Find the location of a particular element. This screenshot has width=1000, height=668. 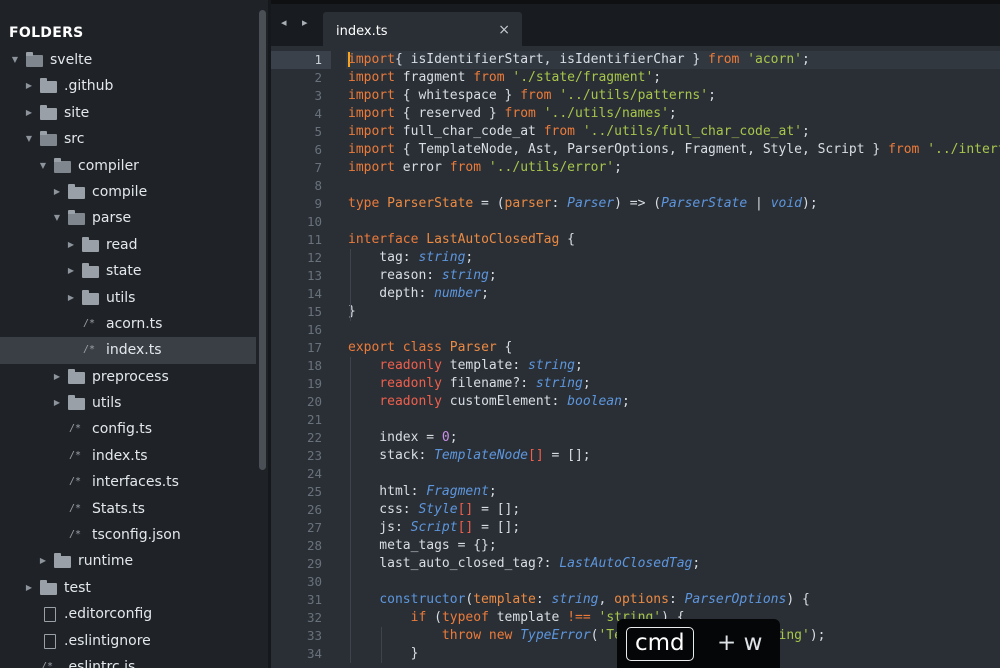

code-line: readonly customElement: boolean; is located at coordinates (674, 402).